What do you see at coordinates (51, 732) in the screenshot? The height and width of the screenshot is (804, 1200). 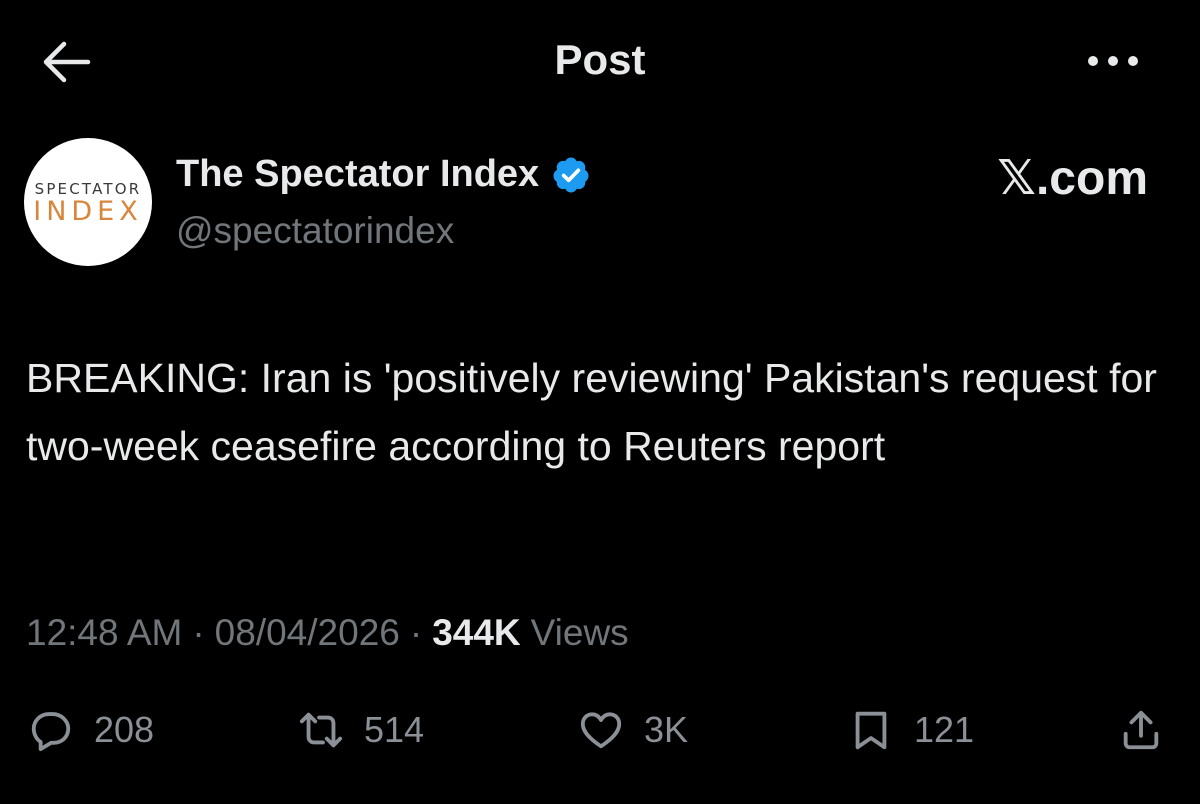 I see `reply-icon` at bounding box center [51, 732].